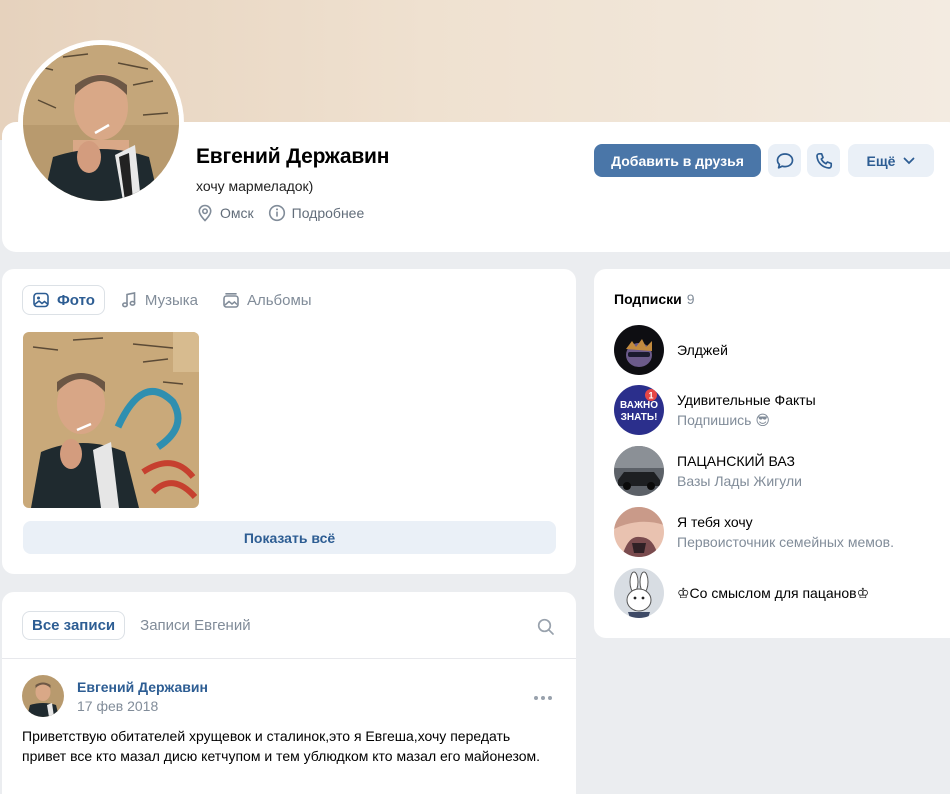 Image resolution: width=950 pixels, height=794 pixels. I want to click on avatar-text-line-1: ВАЖНО, so click(639, 405).